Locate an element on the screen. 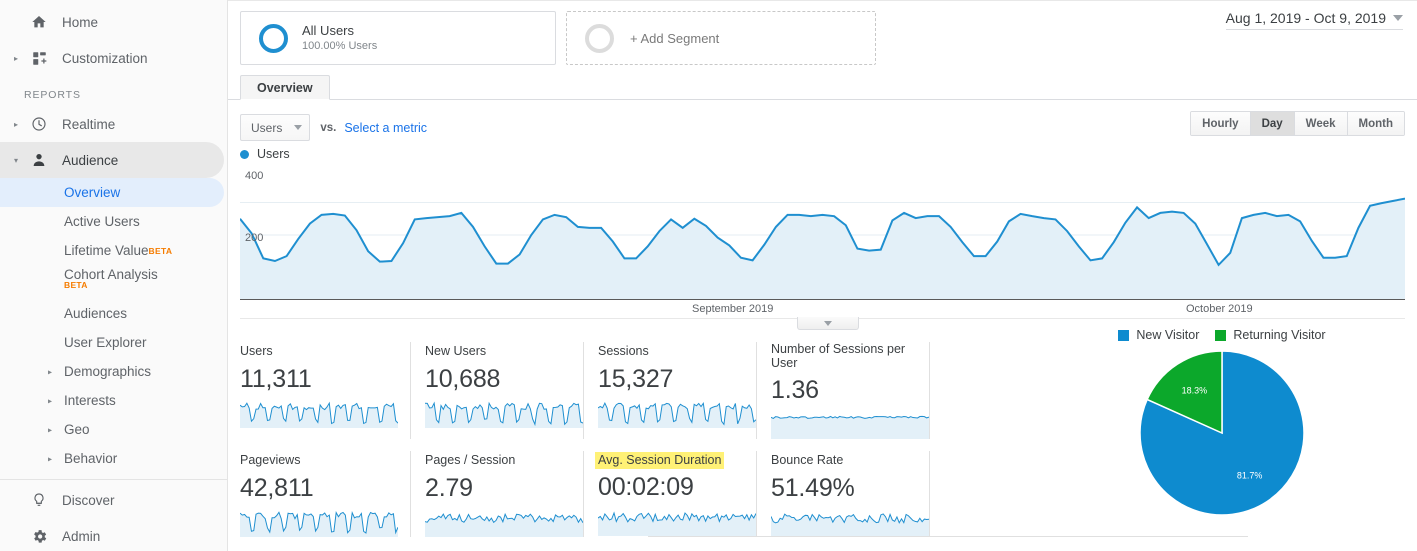 The width and height of the screenshot is (1417, 551). metric-value: 10,688 is located at coordinates (463, 379).